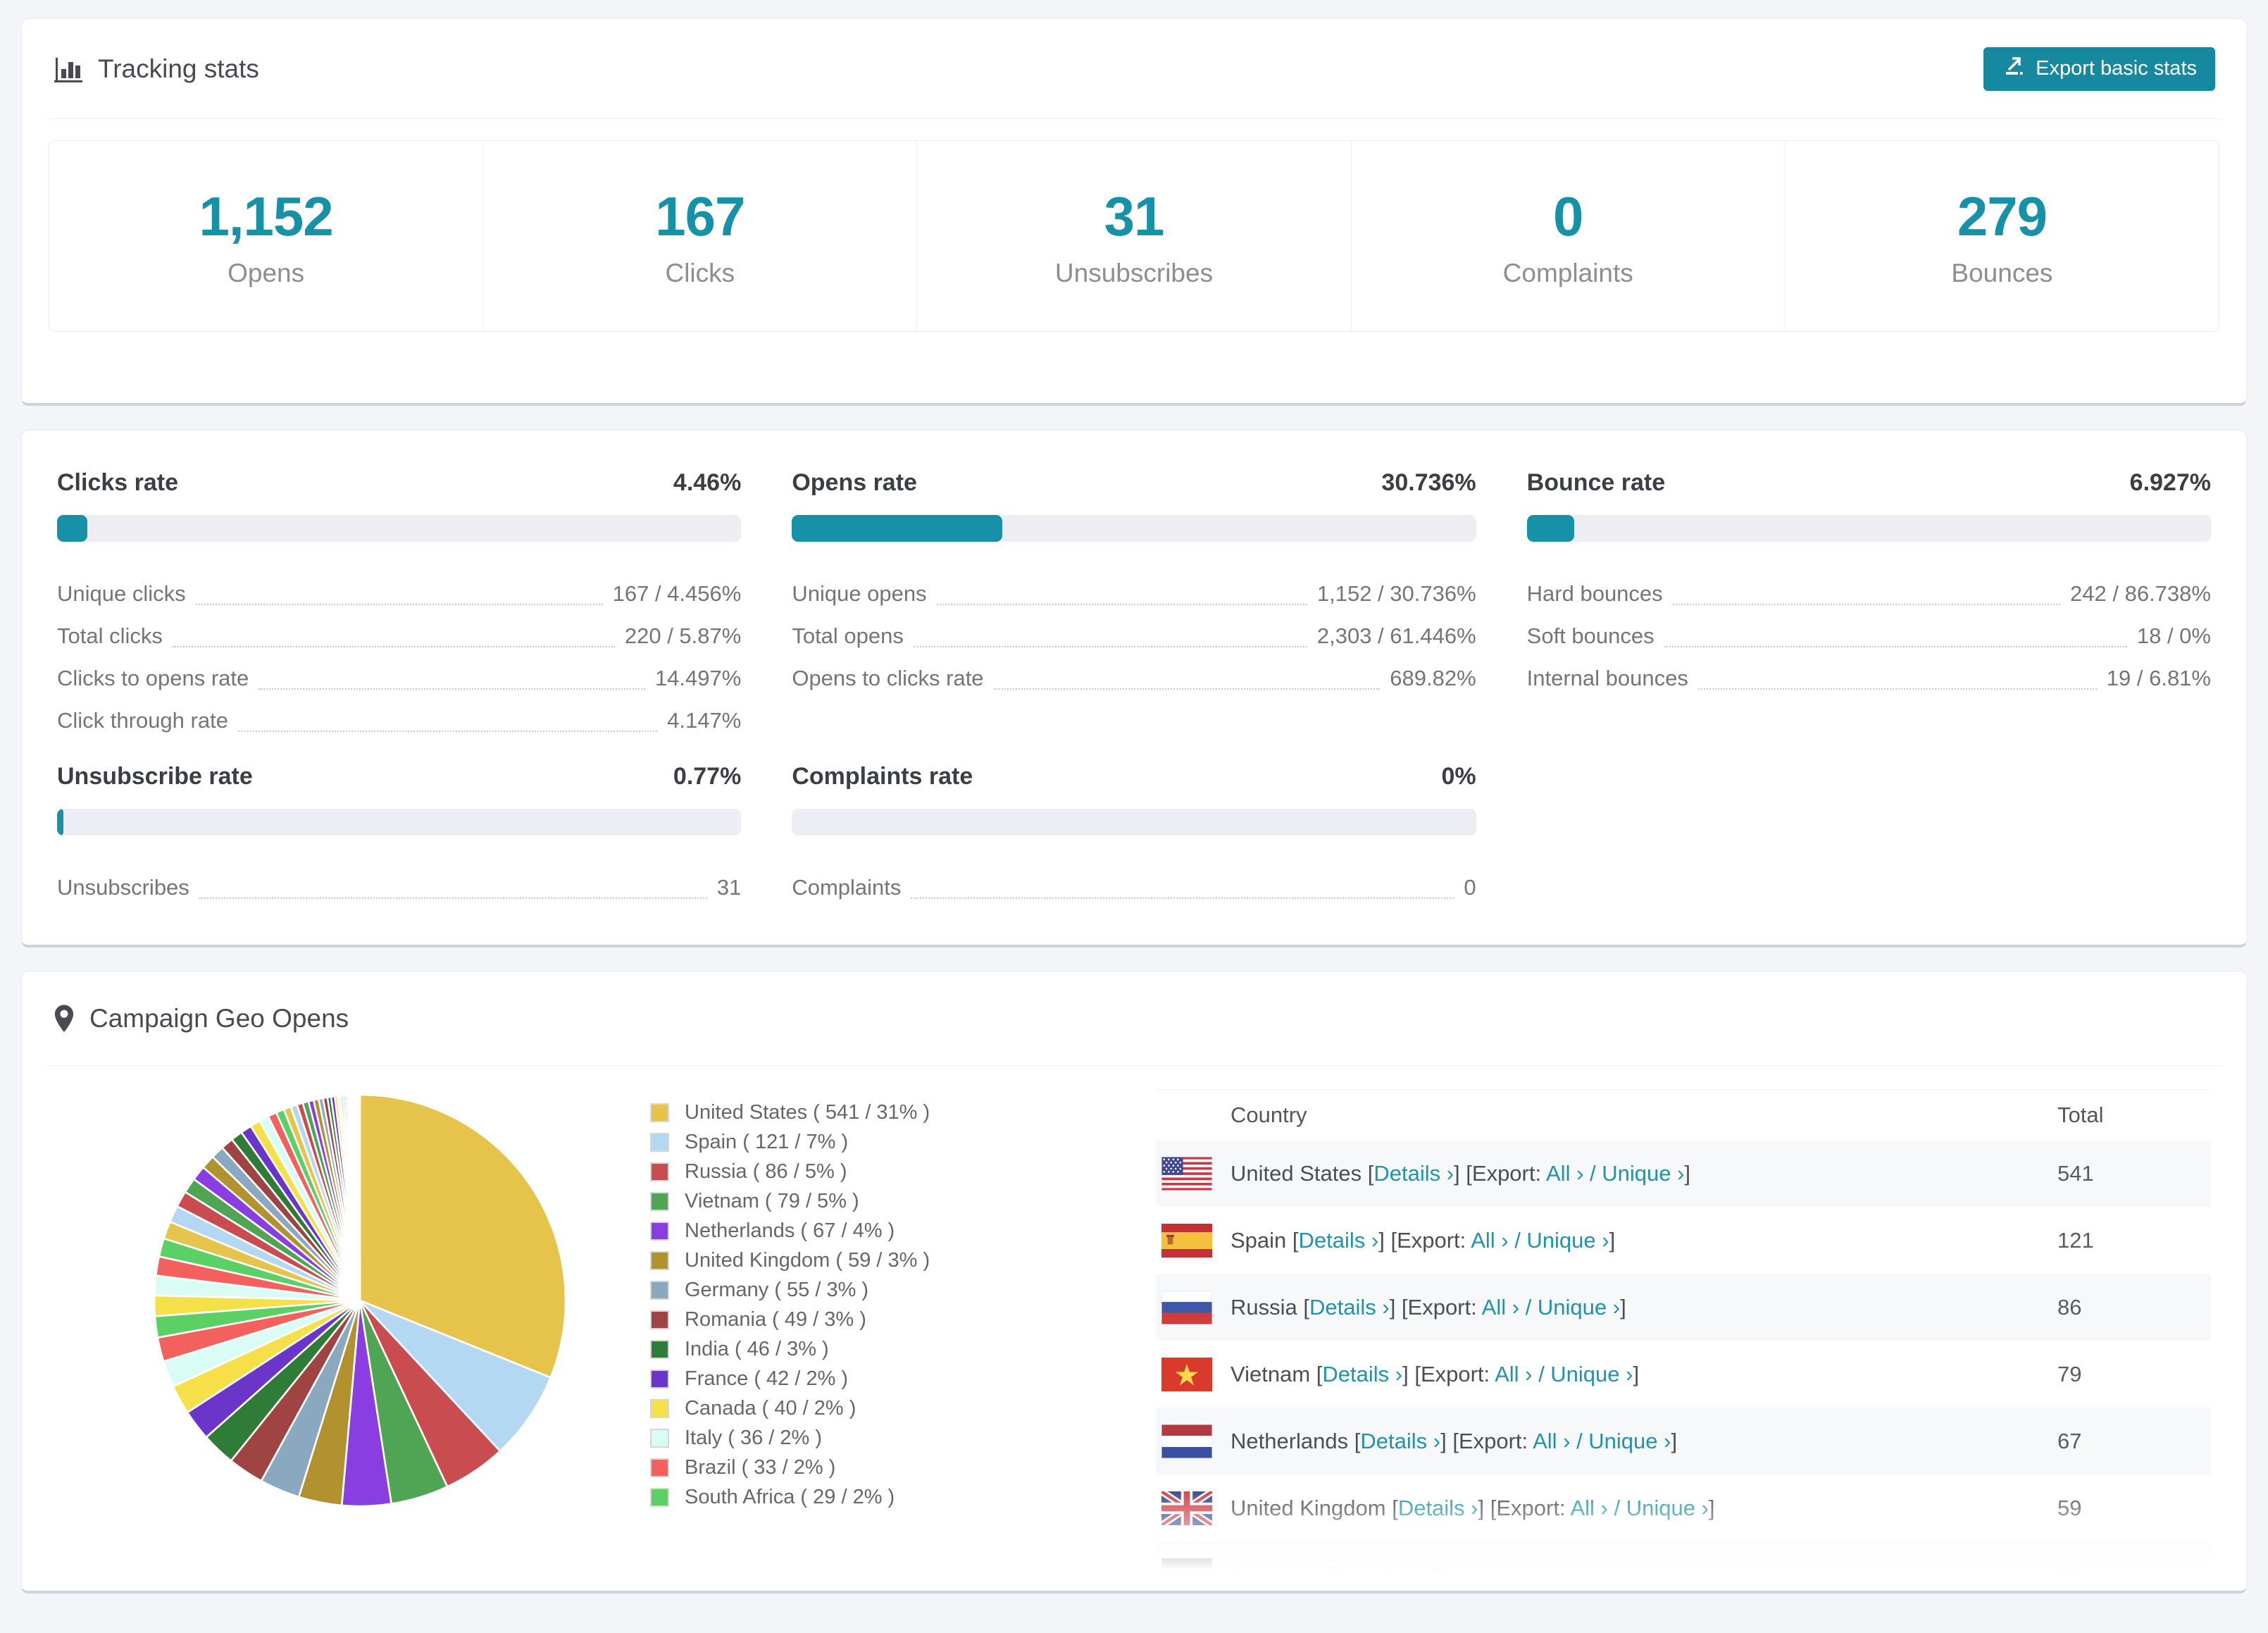 The image size is (2268, 1633). I want to click on rate-value: 4.46%, so click(708, 482).